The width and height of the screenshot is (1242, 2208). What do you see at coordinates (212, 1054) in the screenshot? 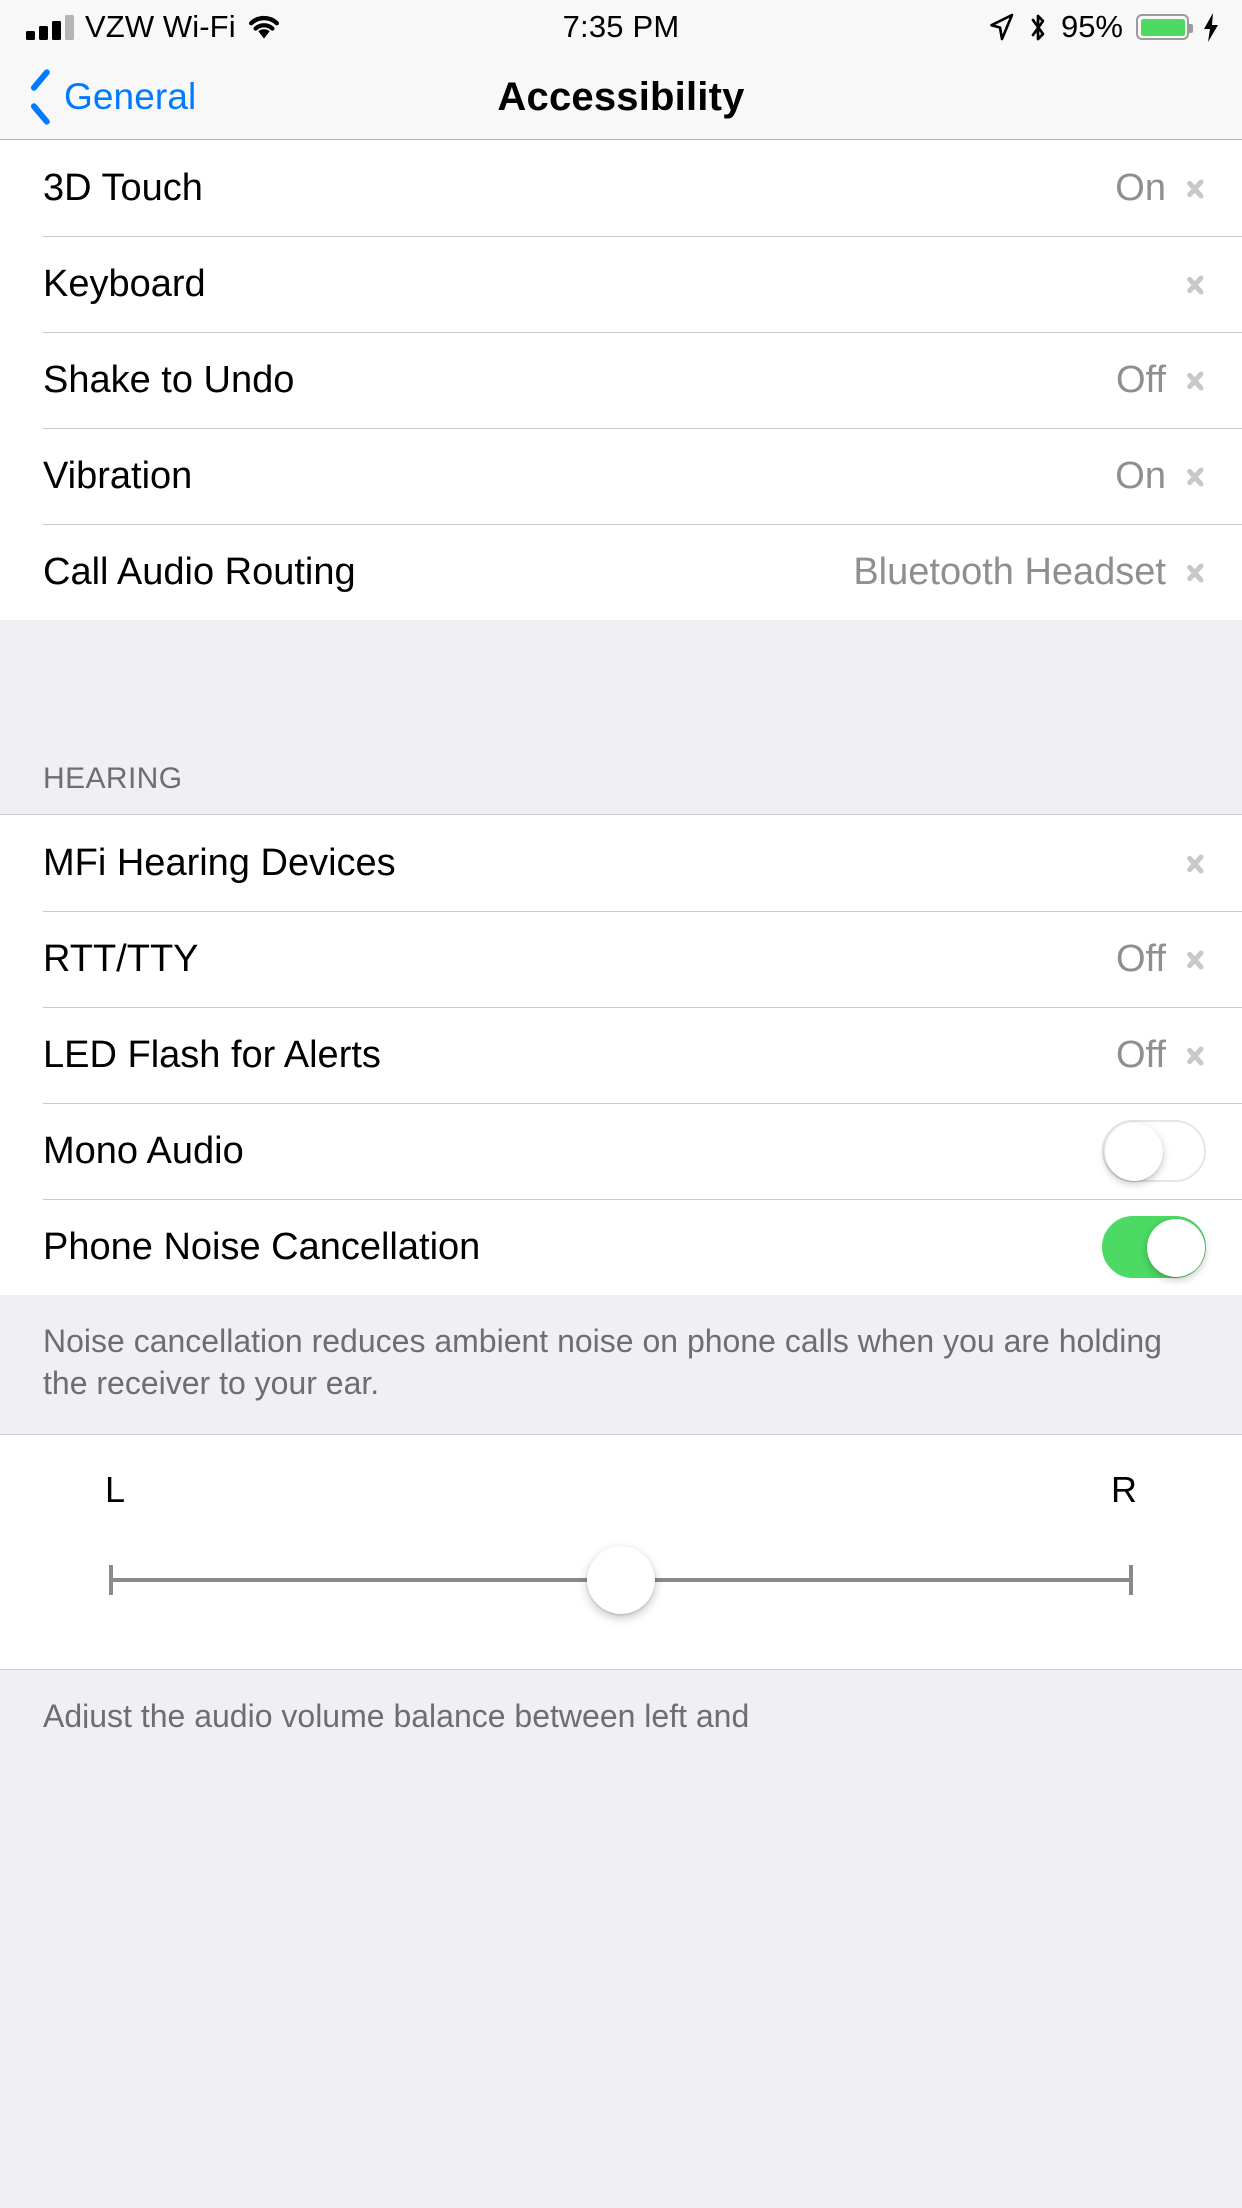
I see `row-label: LED Flash for Alerts` at bounding box center [212, 1054].